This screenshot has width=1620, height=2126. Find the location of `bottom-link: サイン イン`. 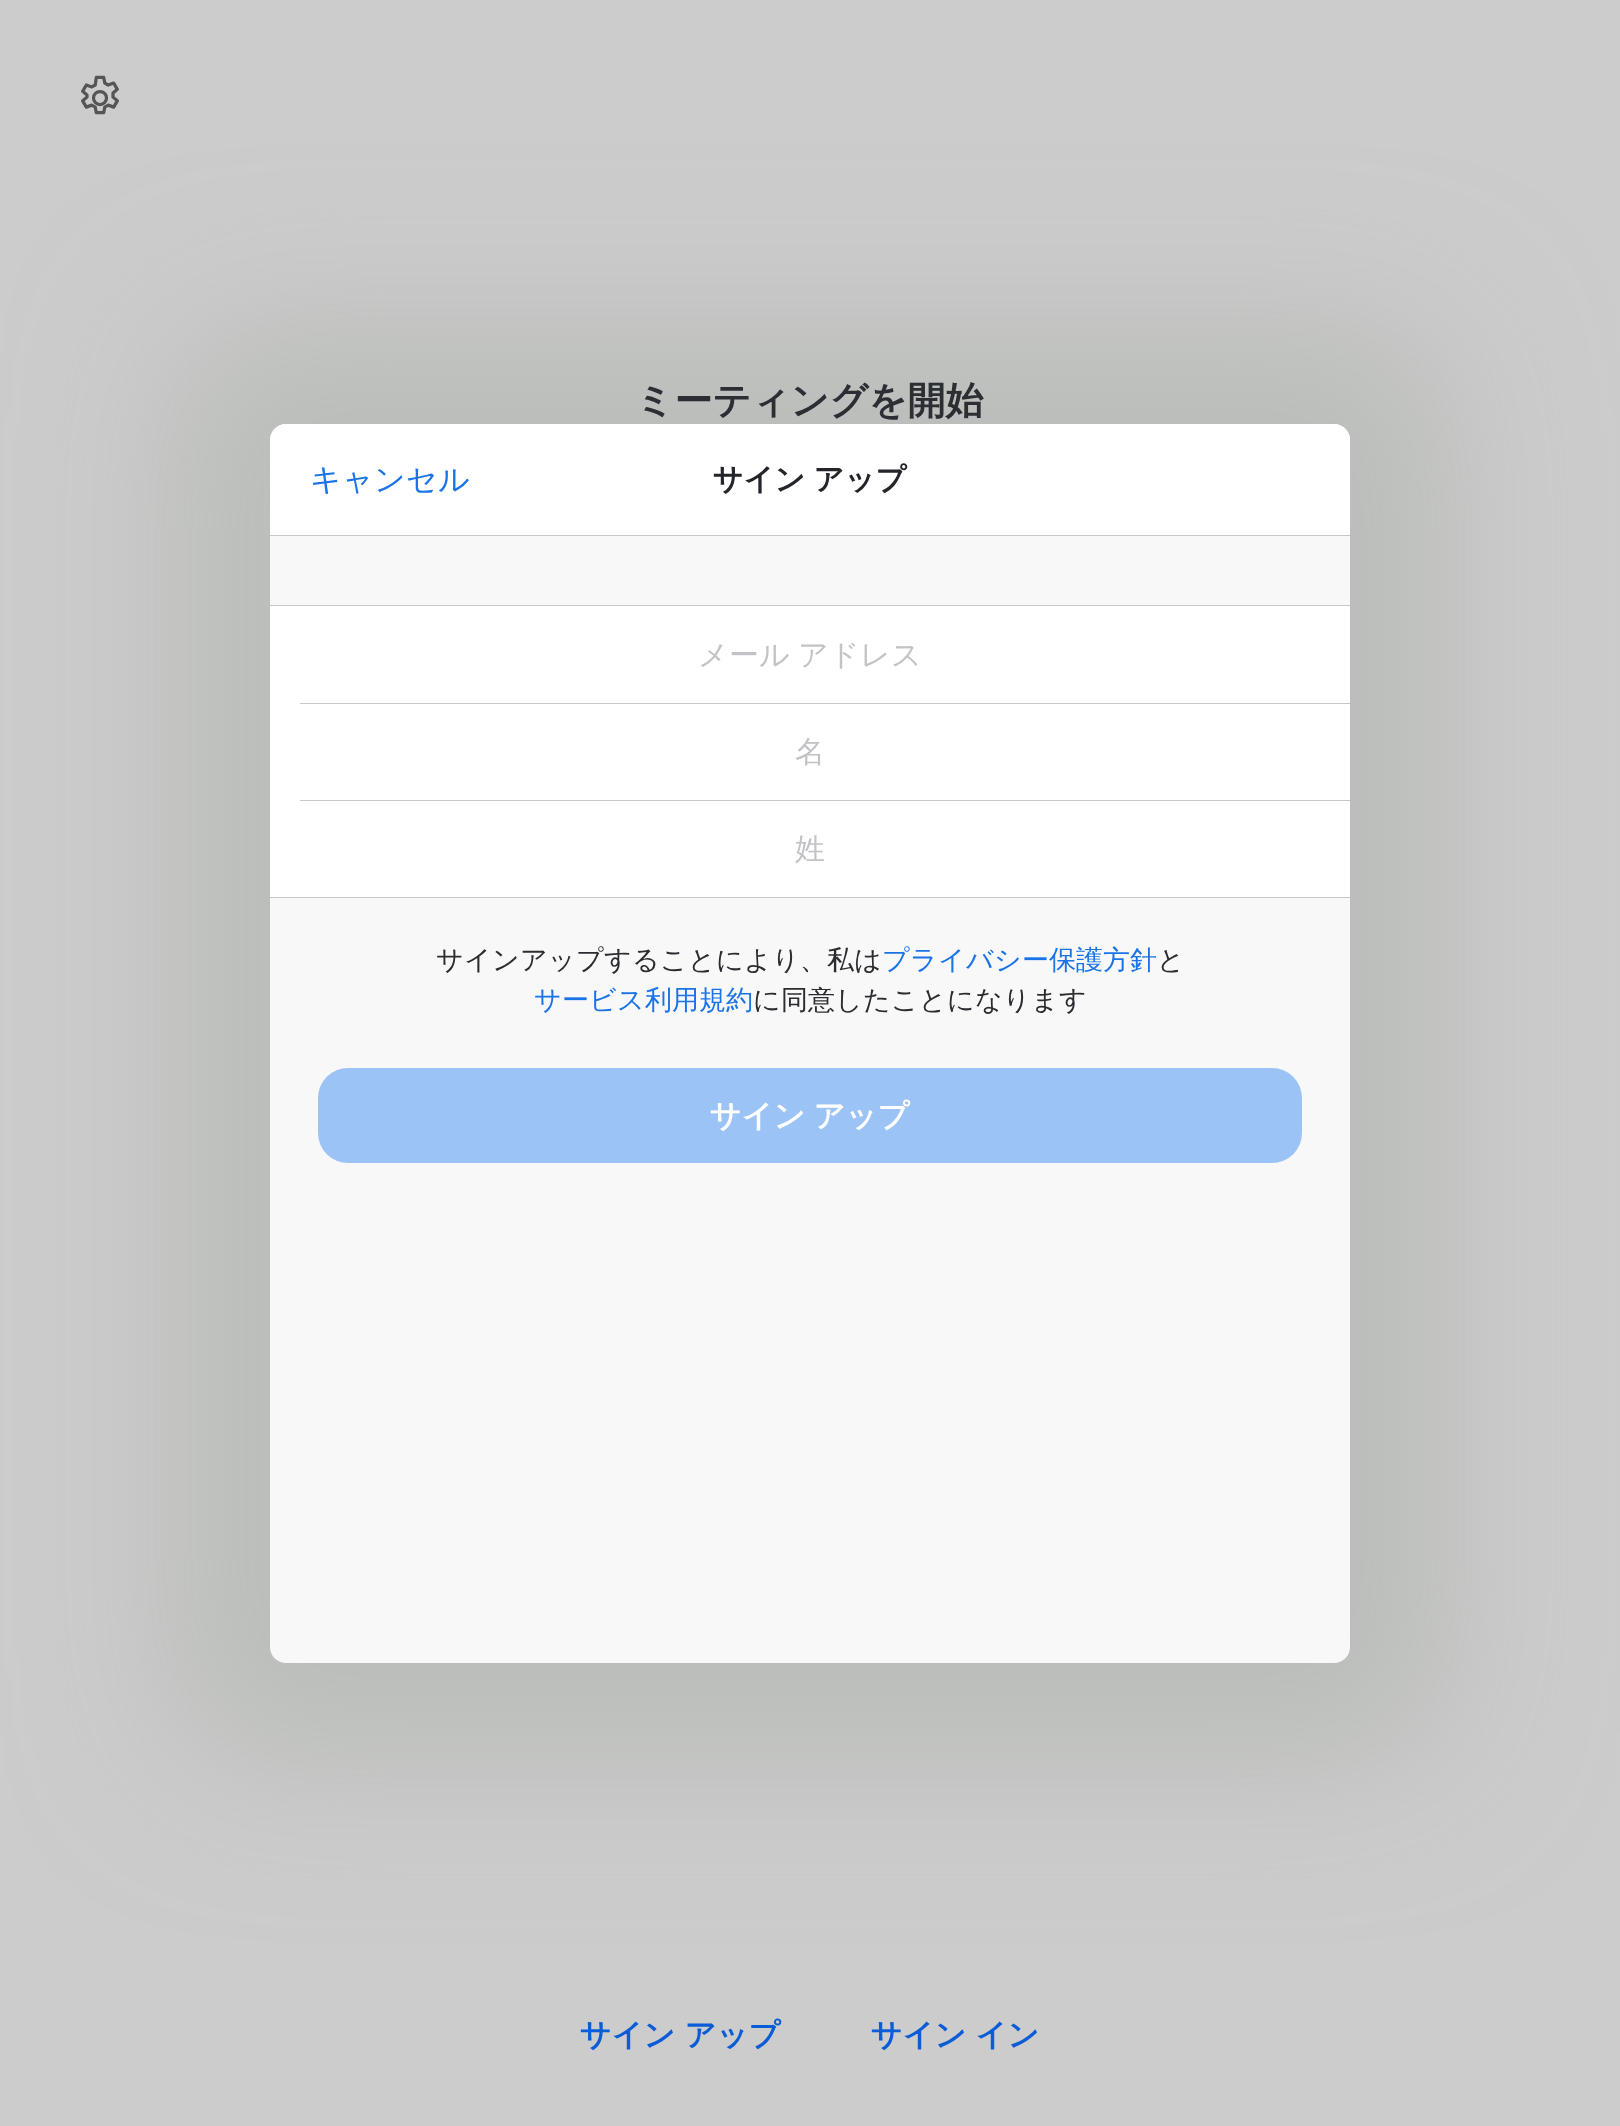

bottom-link: サイン イン is located at coordinates (955, 2035).